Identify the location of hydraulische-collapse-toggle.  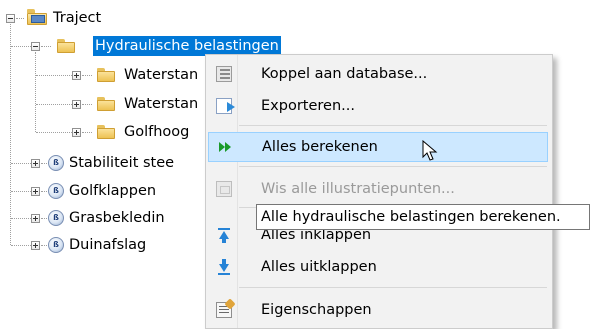
(35, 46).